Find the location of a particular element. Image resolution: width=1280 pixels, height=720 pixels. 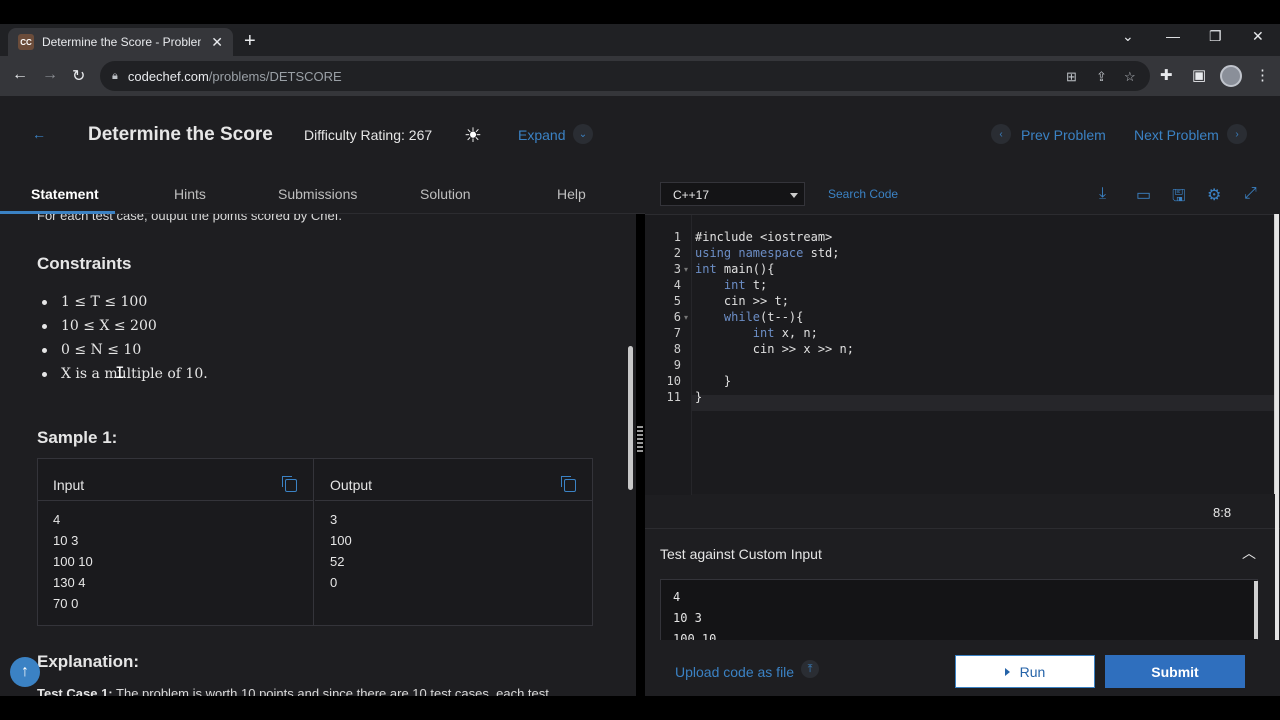

explanation-heading: Explanation: is located at coordinates (88, 661).